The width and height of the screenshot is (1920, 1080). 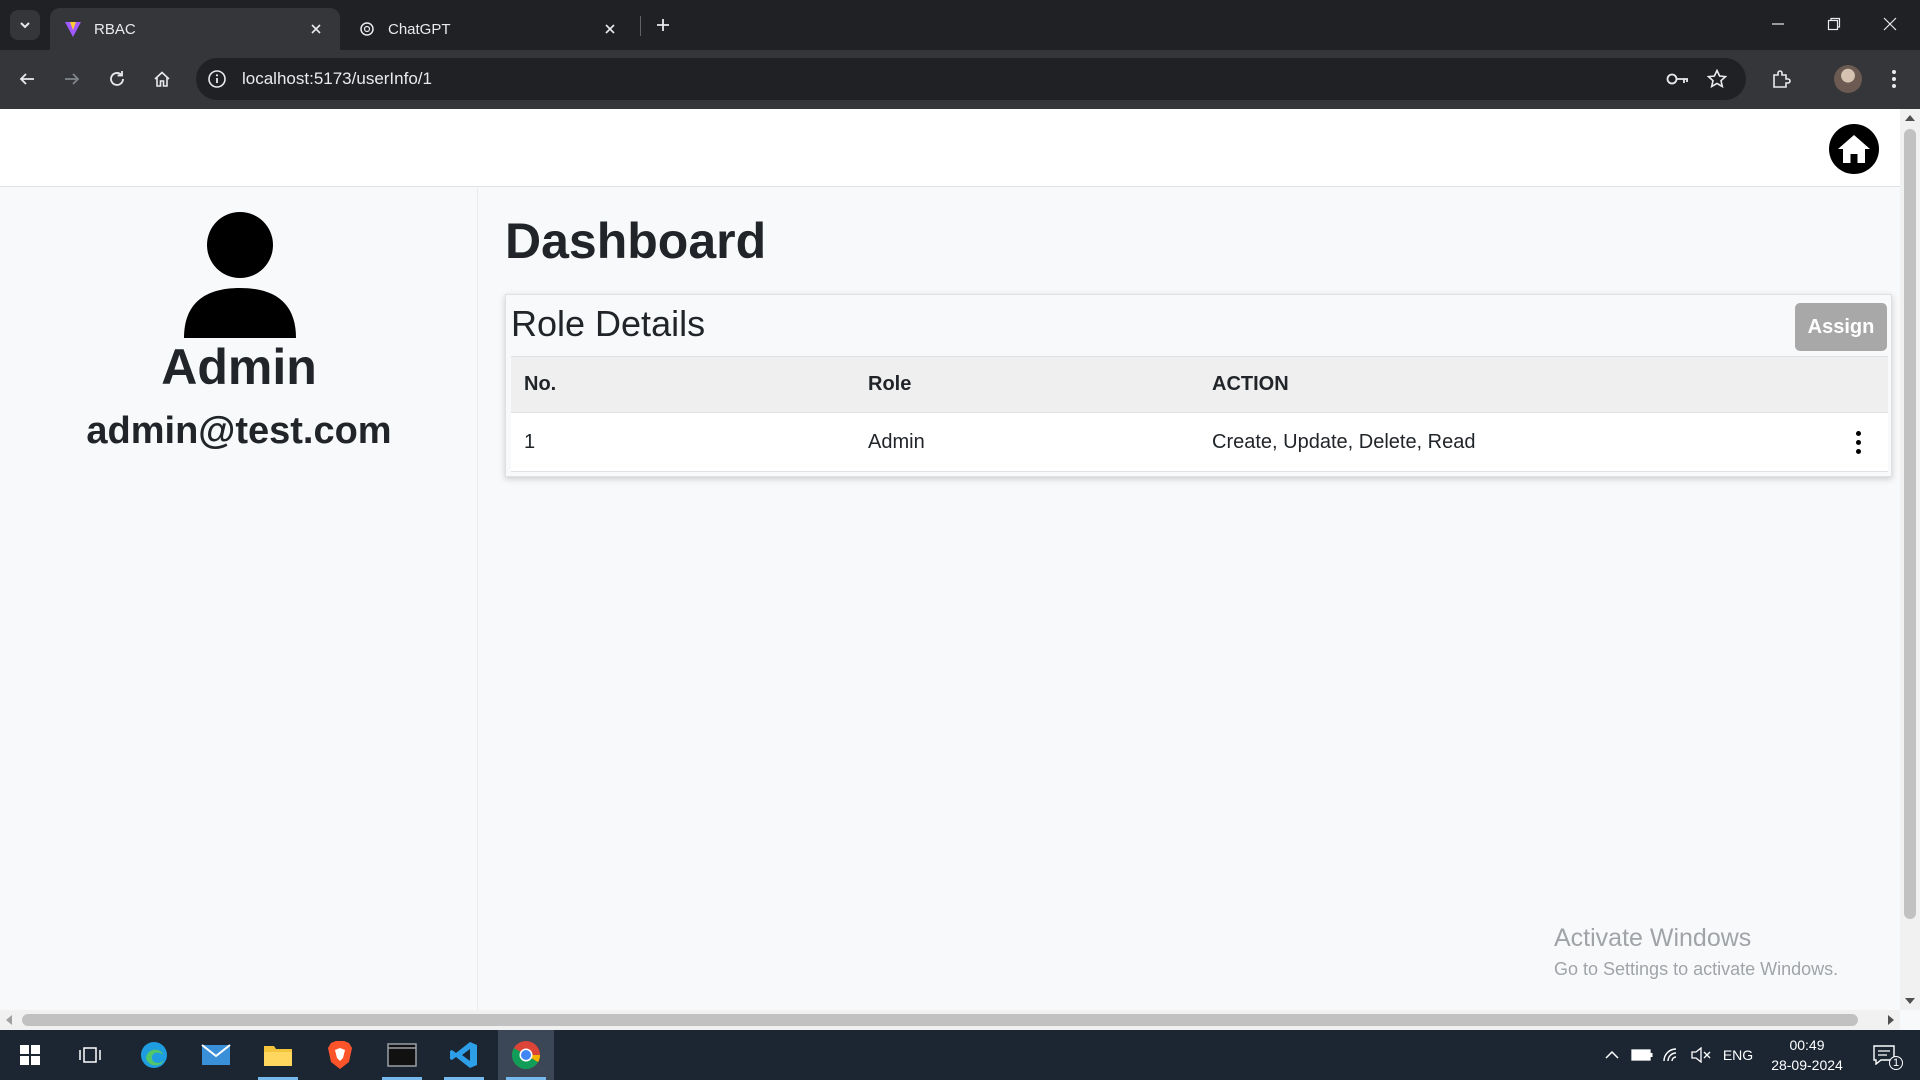 I want to click on forward-button, so click(x=72, y=79).